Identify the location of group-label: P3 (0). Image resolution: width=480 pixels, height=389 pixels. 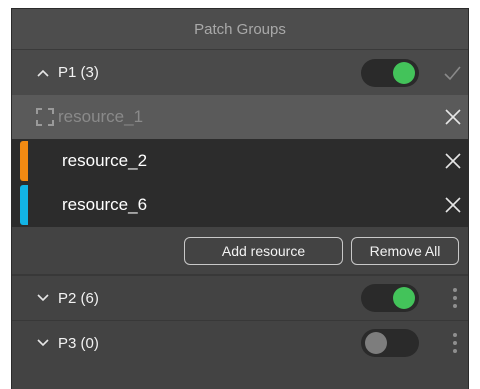
(78, 343).